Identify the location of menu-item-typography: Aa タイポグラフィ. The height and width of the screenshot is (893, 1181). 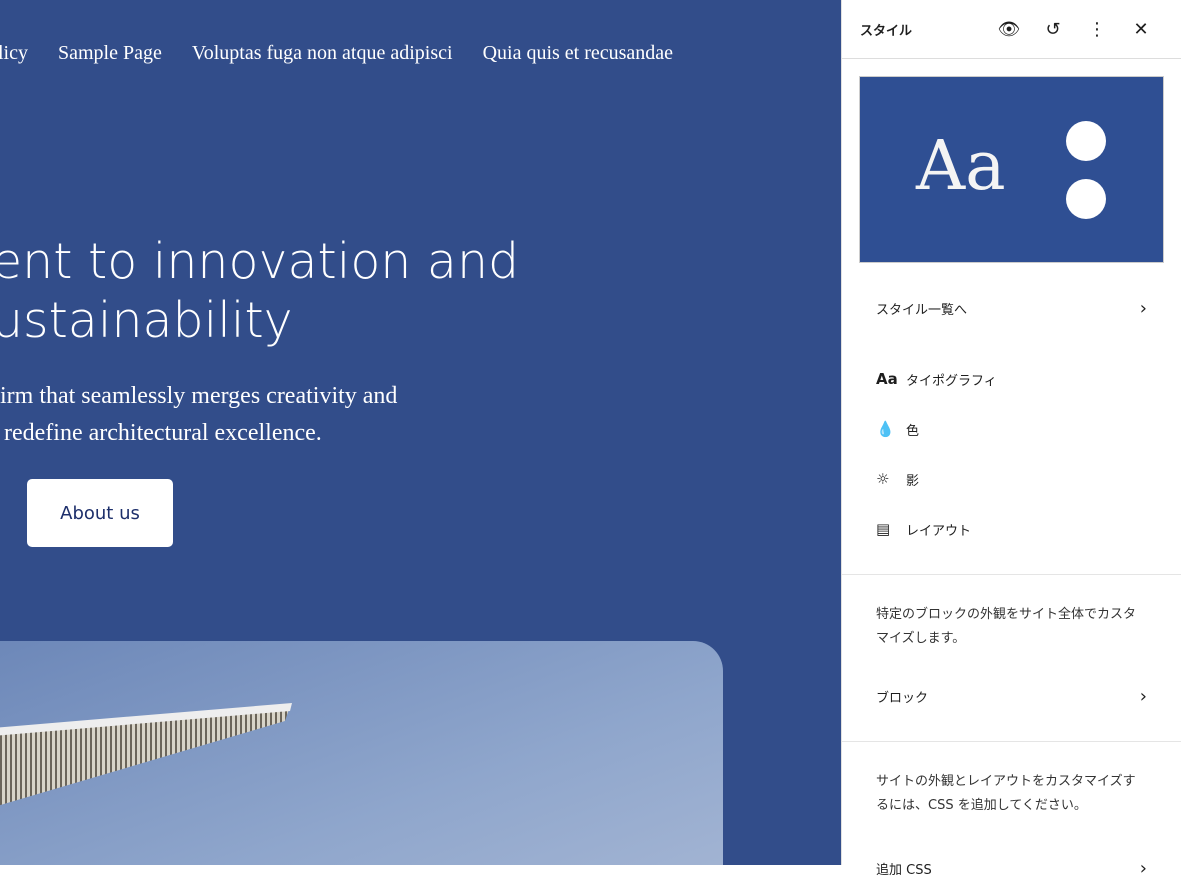
(1011, 379).